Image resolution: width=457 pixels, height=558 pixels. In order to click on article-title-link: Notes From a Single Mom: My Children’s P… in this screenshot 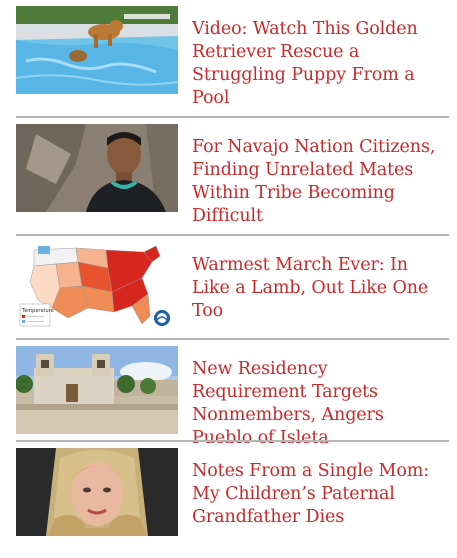, I will do `click(318, 494)`.